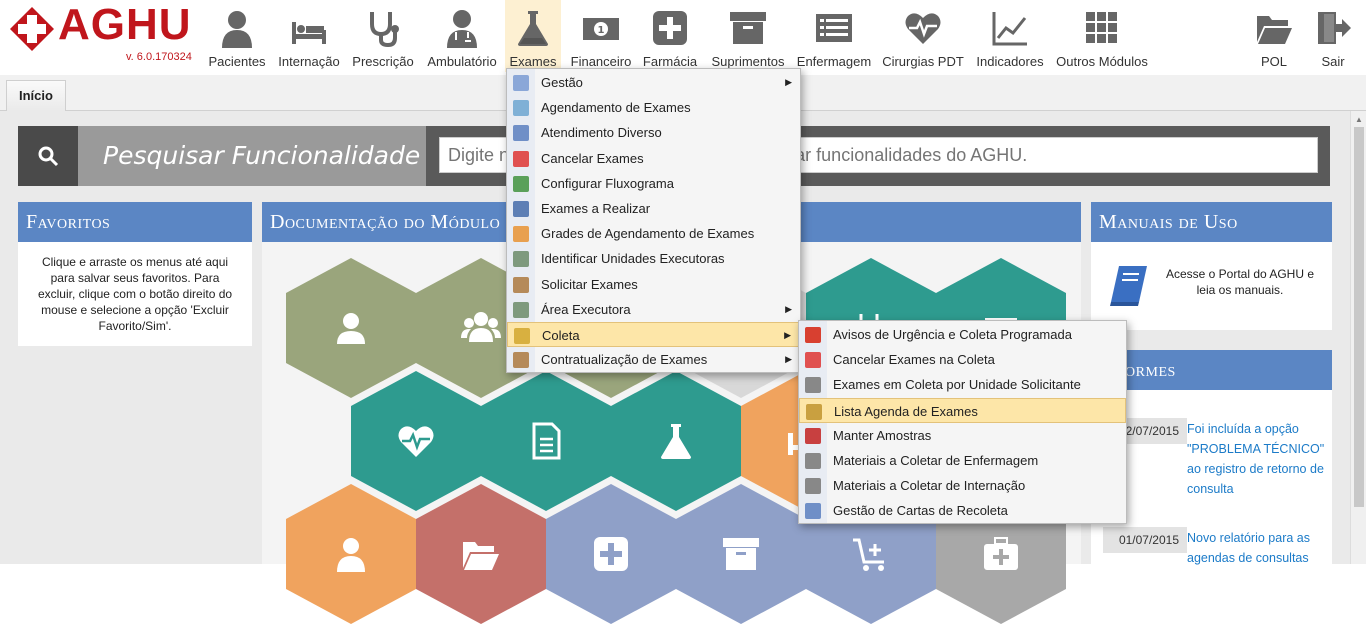 This screenshot has height=624, width=1366. Describe the element at coordinates (1101, 27) in the screenshot. I see `grid-icon` at that location.